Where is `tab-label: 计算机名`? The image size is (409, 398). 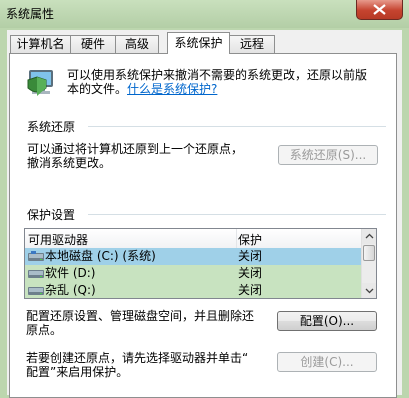
tab-label: 计算机名 is located at coordinates (40, 44).